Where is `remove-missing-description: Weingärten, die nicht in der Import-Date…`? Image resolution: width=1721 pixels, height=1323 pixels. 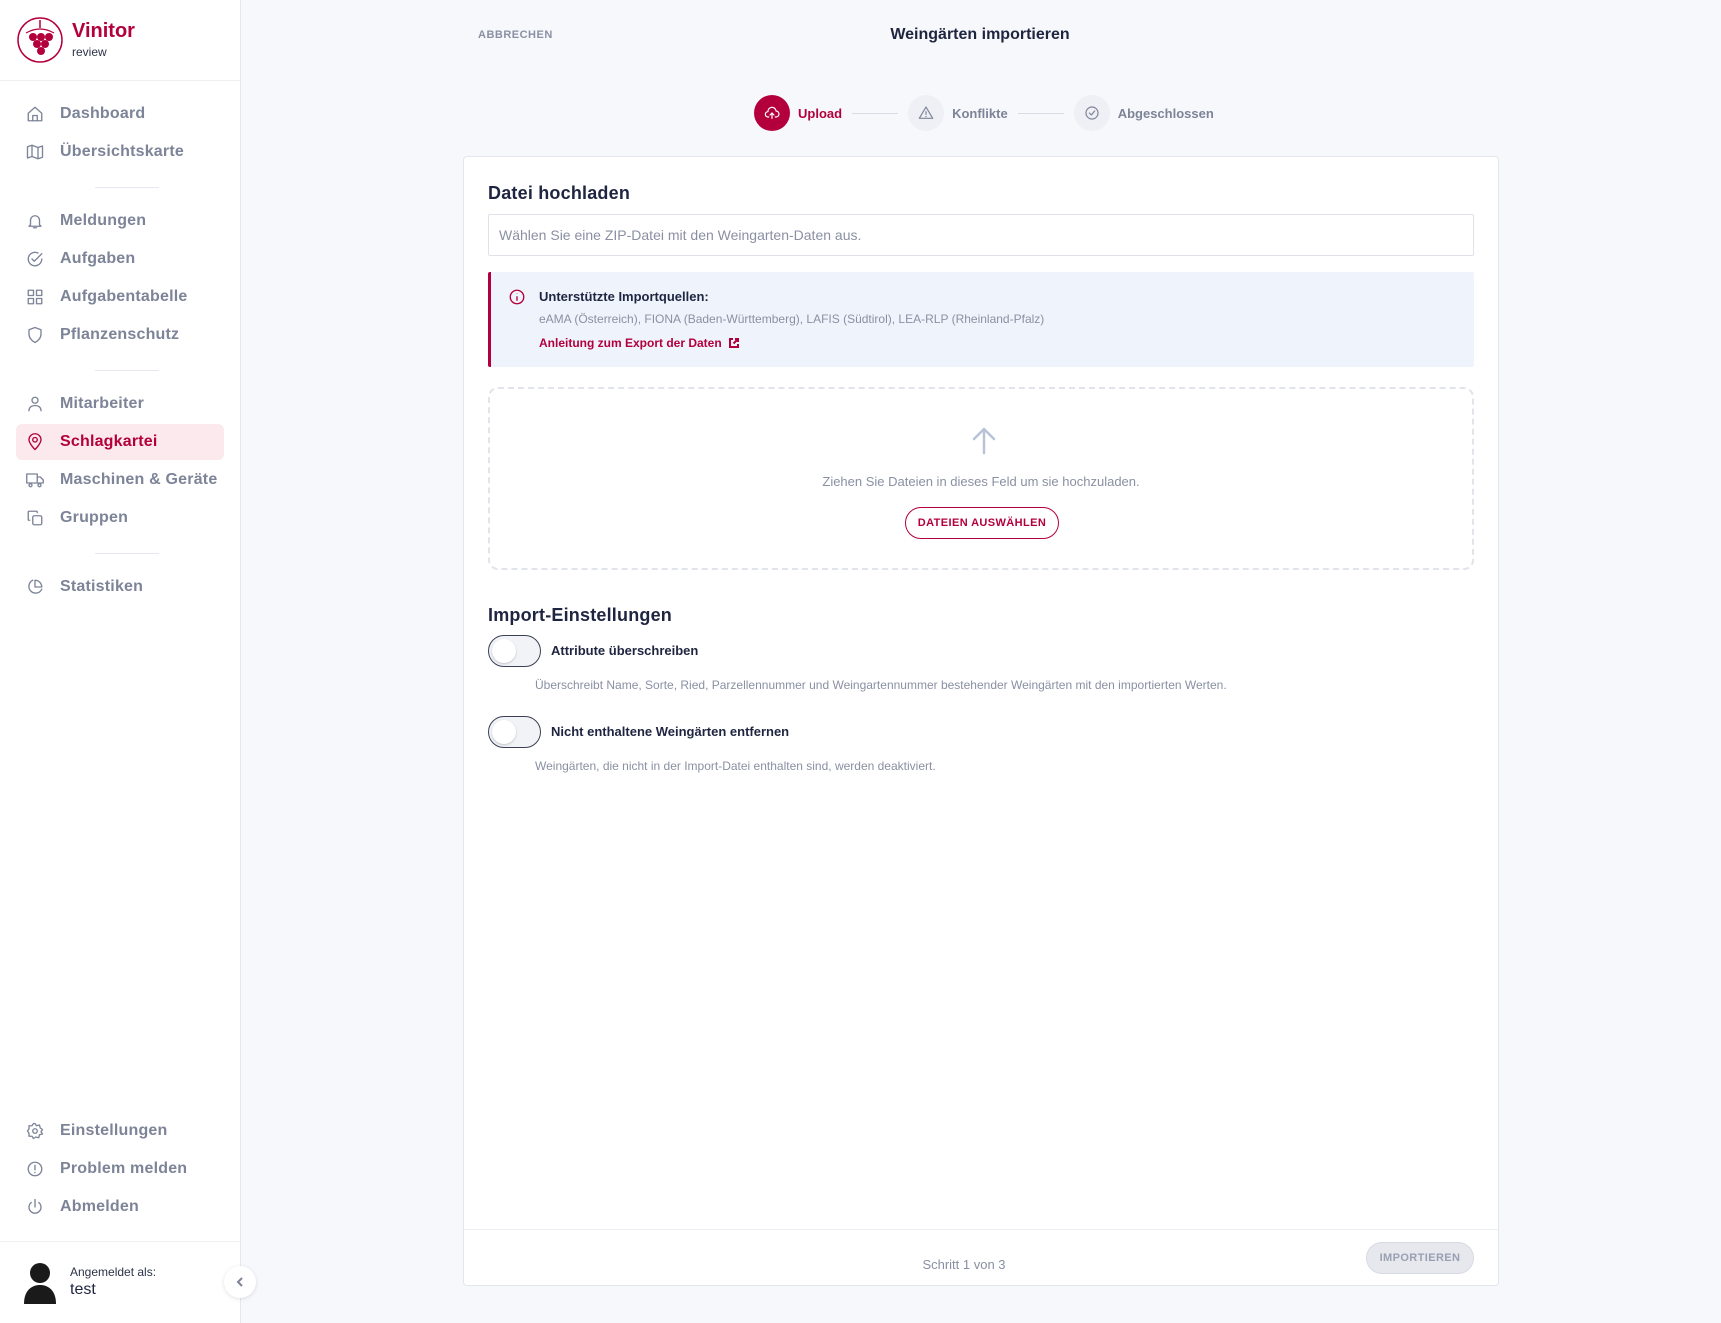 remove-missing-description: Weingärten, die nicht in der Import-Date… is located at coordinates (735, 766).